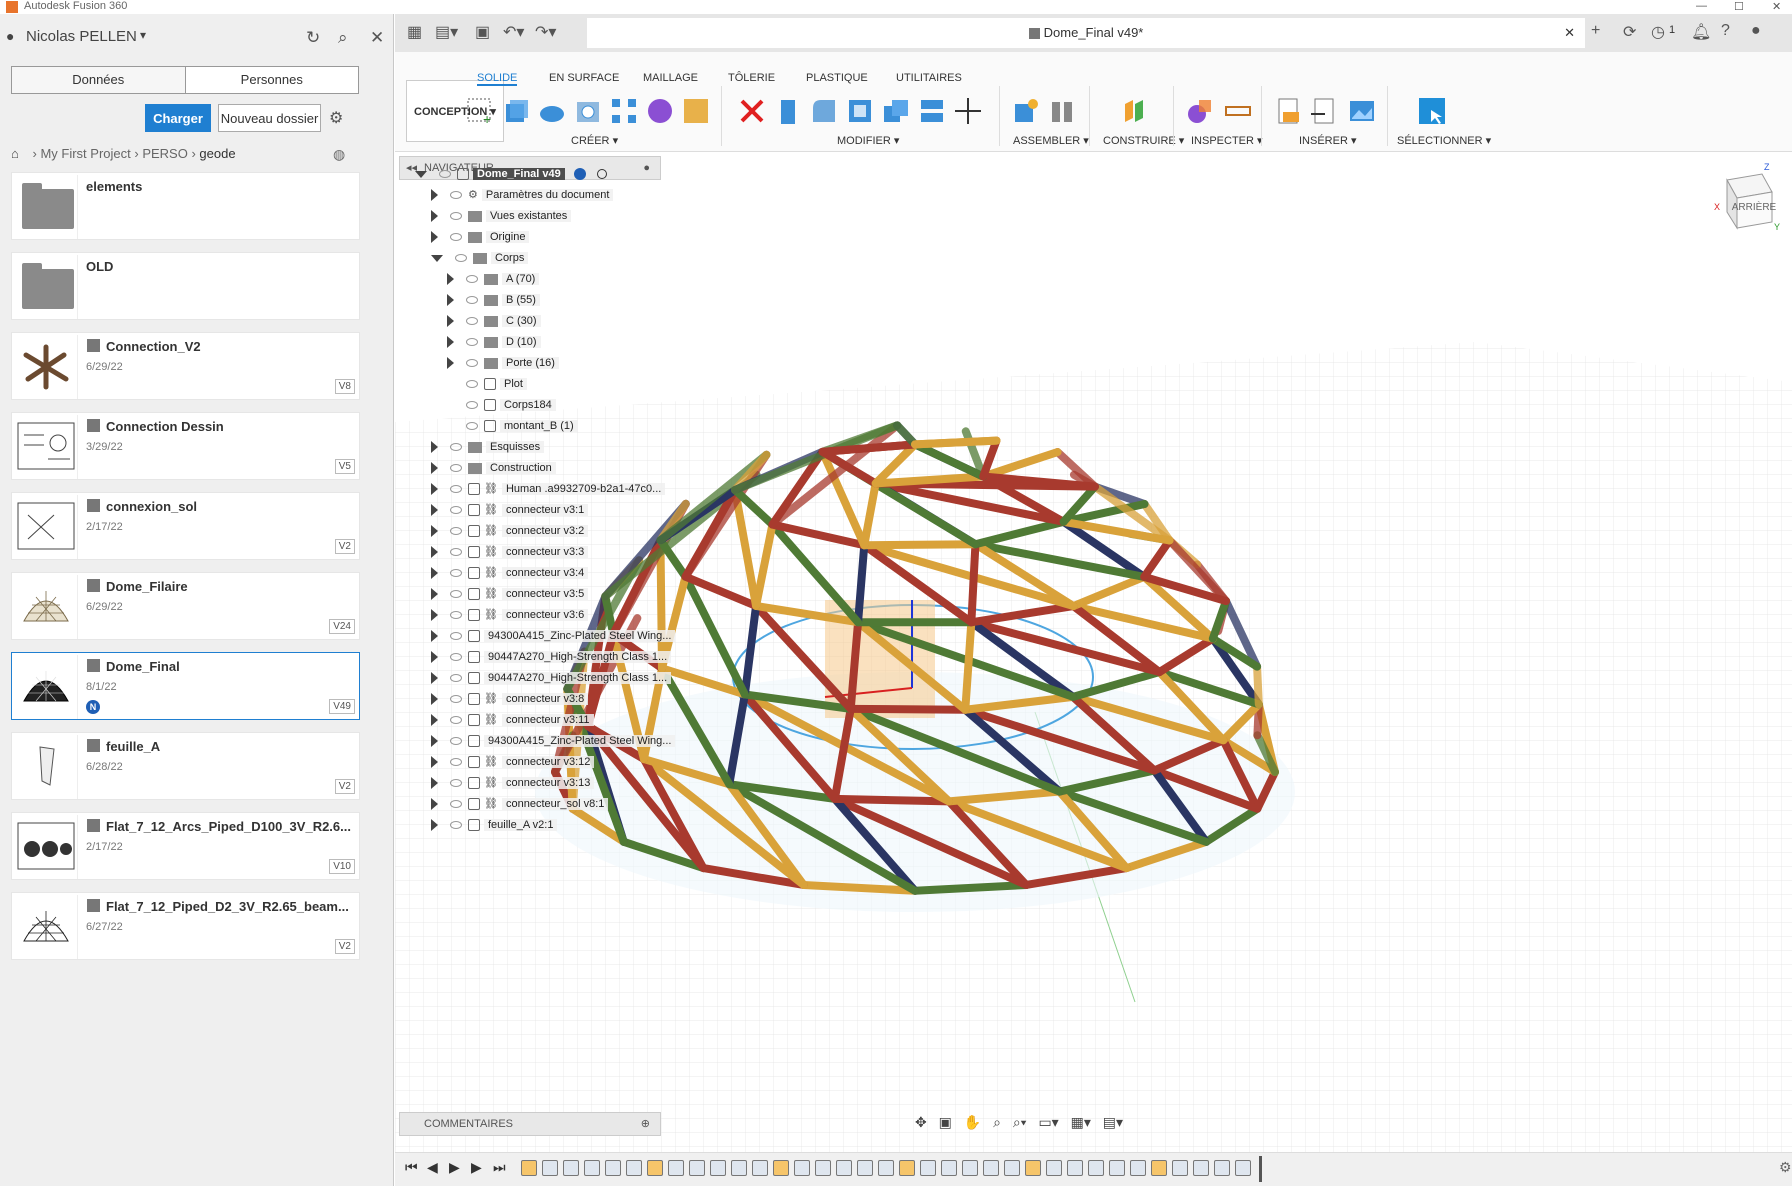  Describe the element at coordinates (510, 573) in the screenshot. I see `tree-item: ⛓ connecteur v3:4` at that location.